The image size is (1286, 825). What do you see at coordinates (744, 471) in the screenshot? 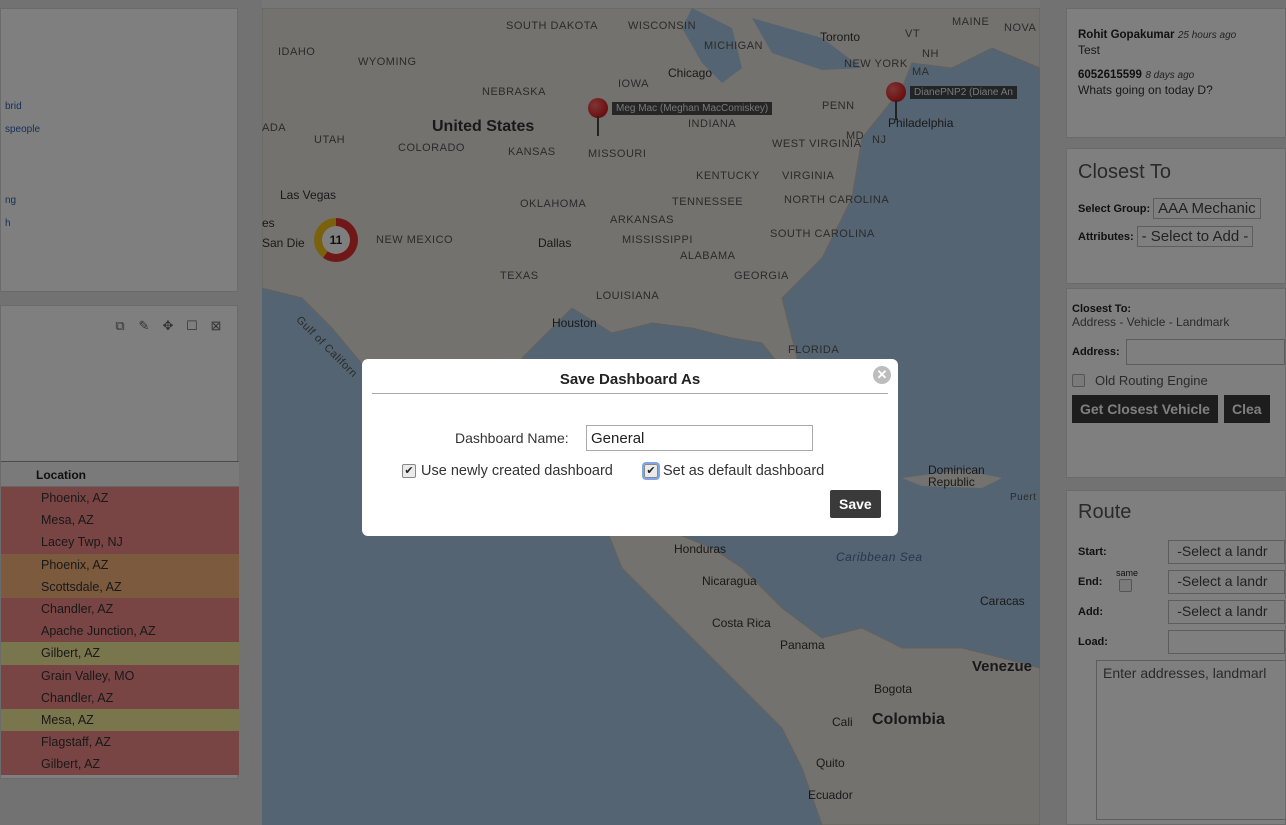
I see `set-default-label: Set as default dashboard` at bounding box center [744, 471].